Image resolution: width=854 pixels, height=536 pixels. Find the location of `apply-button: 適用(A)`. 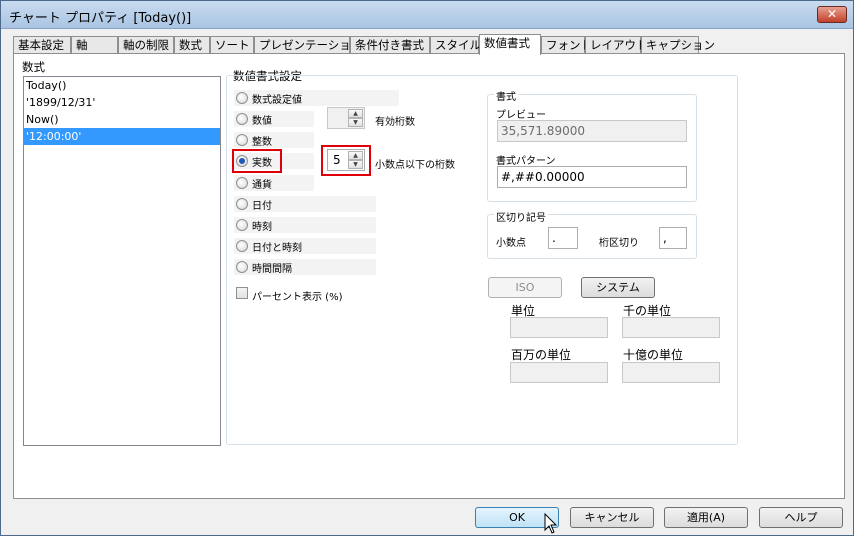

apply-button: 適用(A) is located at coordinates (706, 517).